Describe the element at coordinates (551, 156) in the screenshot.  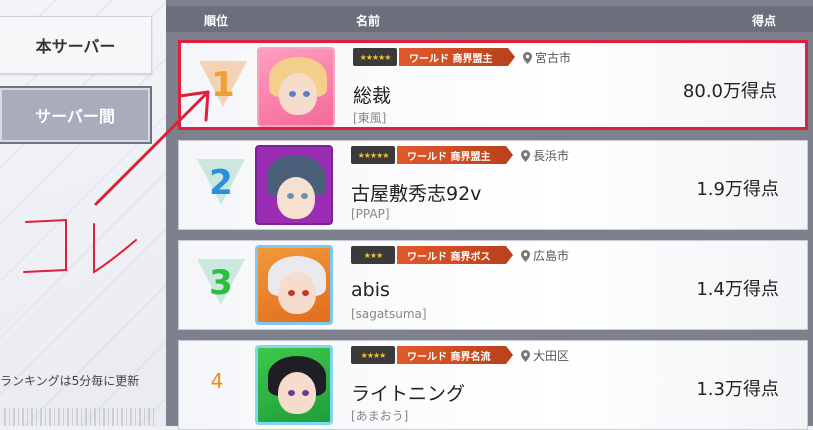
I see `location-text: 長浜市` at that location.